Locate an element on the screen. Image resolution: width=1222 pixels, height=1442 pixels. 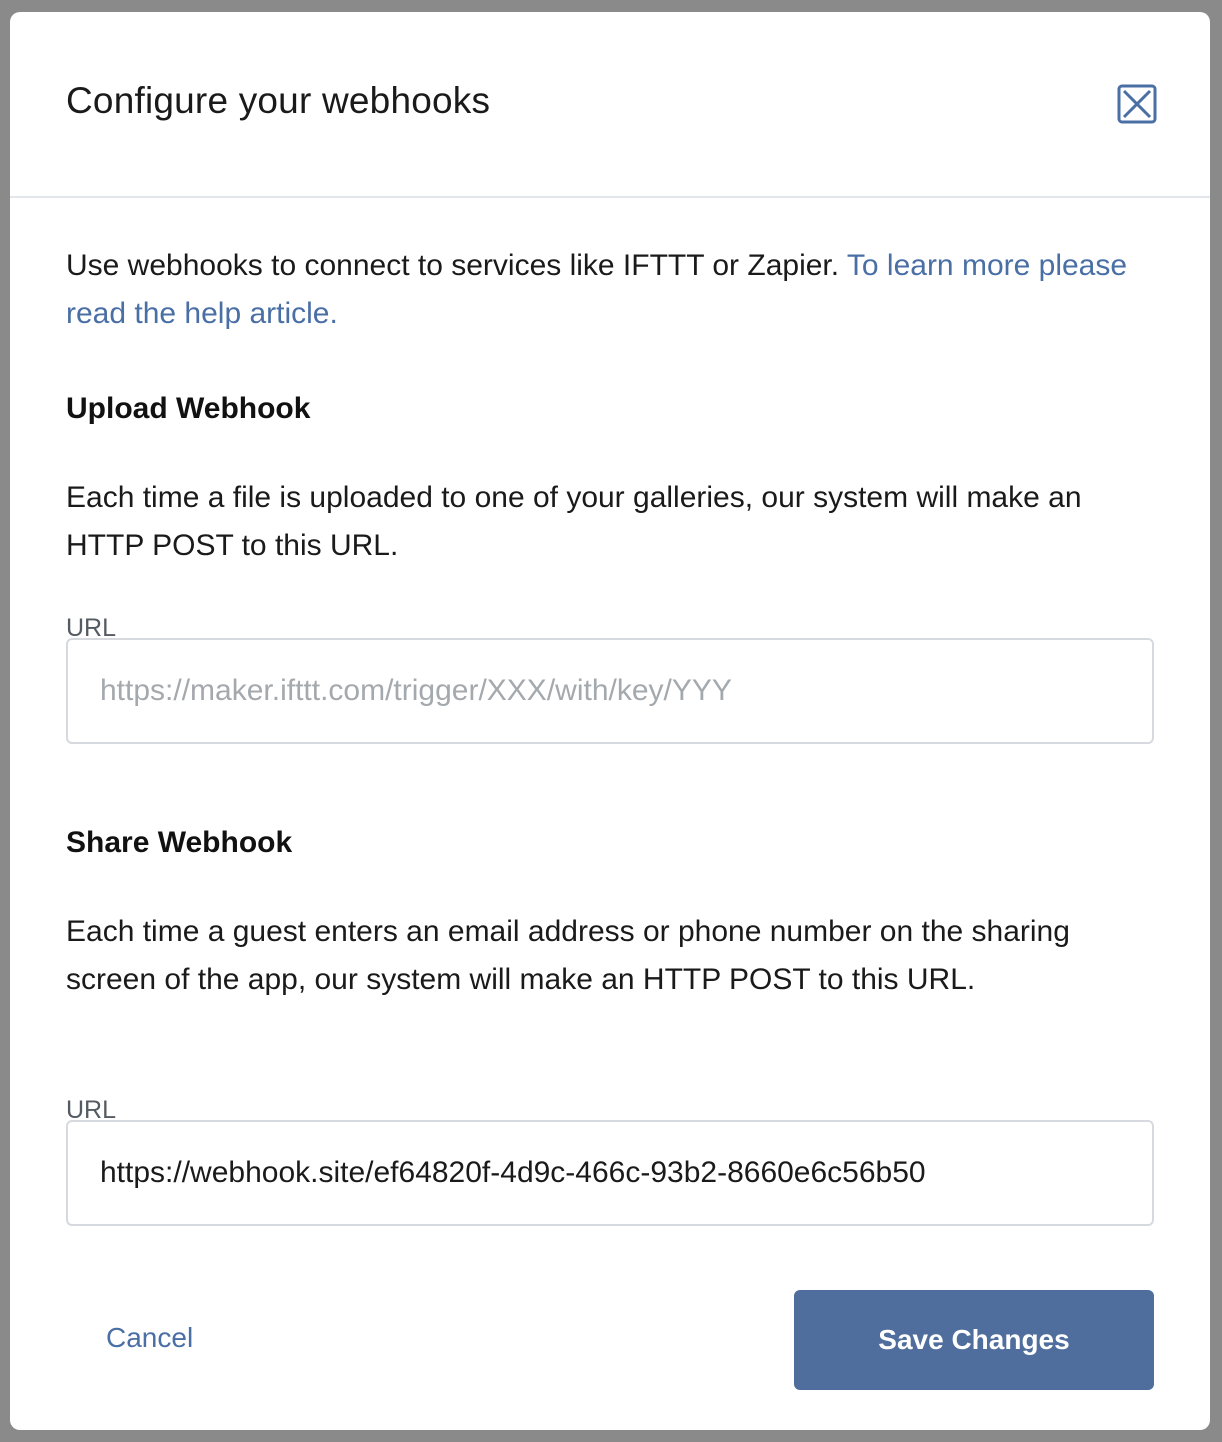
close-button is located at coordinates (1137, 104).